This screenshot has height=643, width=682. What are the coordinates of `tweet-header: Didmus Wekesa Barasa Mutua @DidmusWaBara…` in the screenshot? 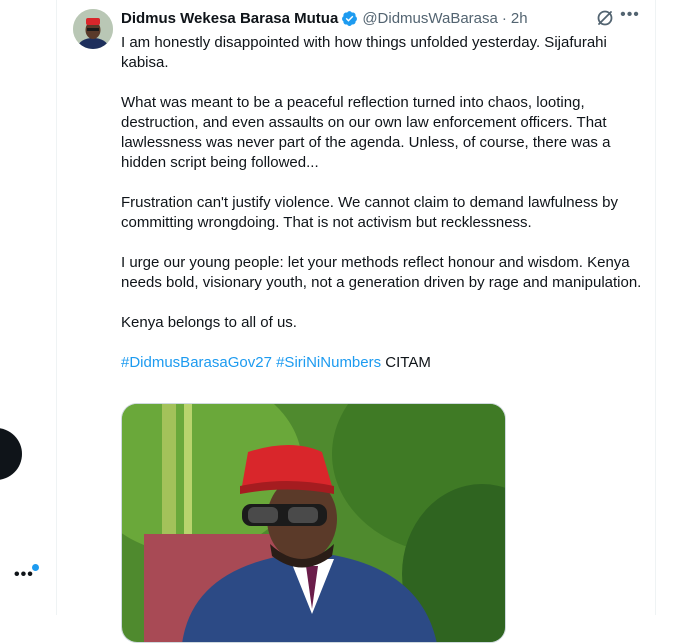 It's located at (324, 18).